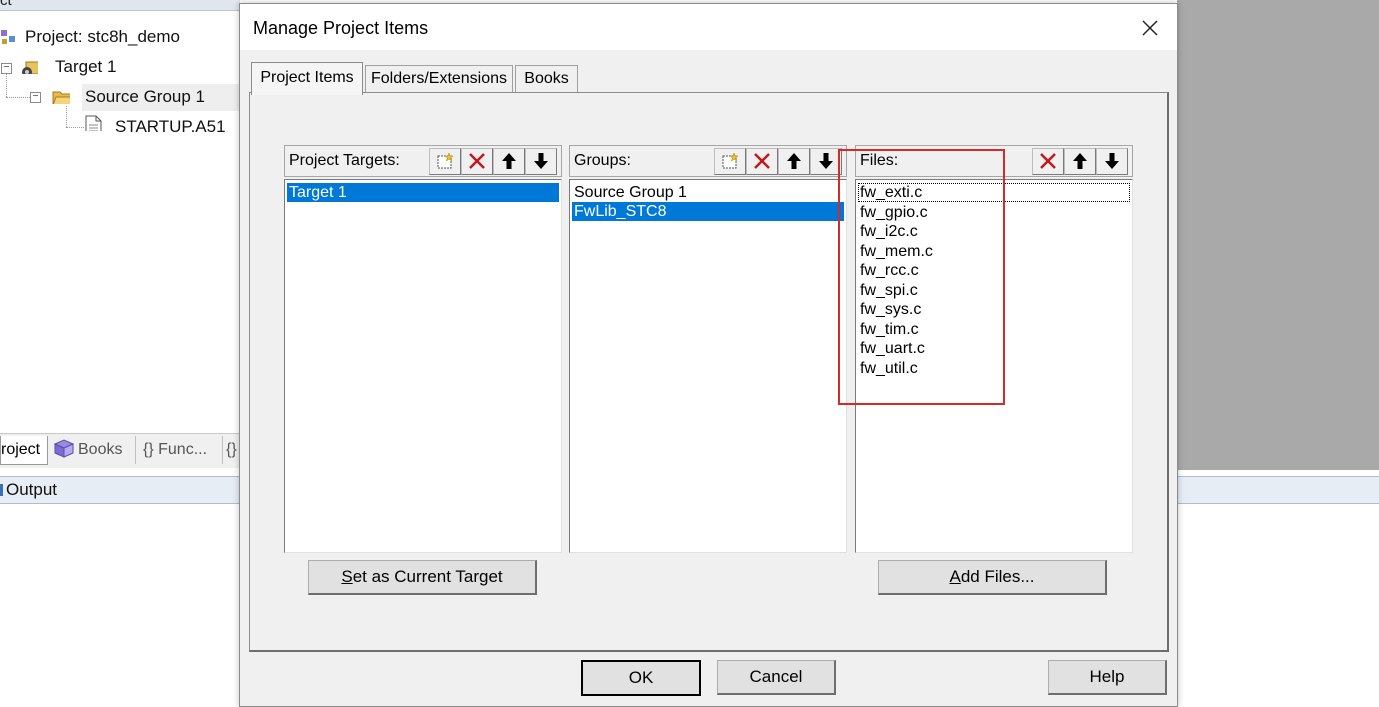 Image resolution: width=1379 pixels, height=707 pixels. I want to click on collapse-group-icon: −, so click(35, 97).